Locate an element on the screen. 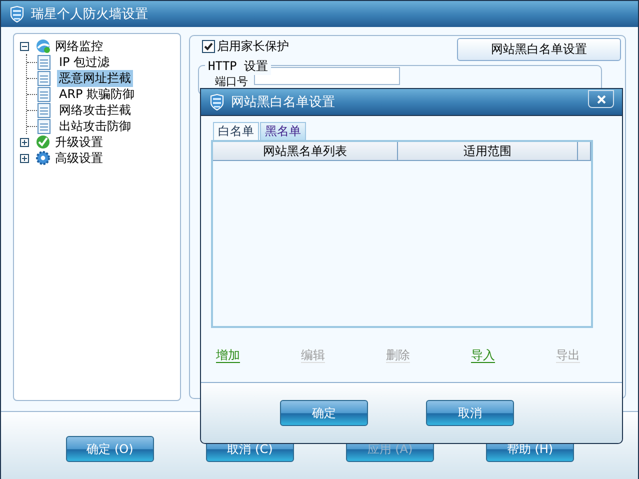 Image resolution: width=639 pixels, height=479 pixels. collapse-icon is located at coordinates (24, 46).